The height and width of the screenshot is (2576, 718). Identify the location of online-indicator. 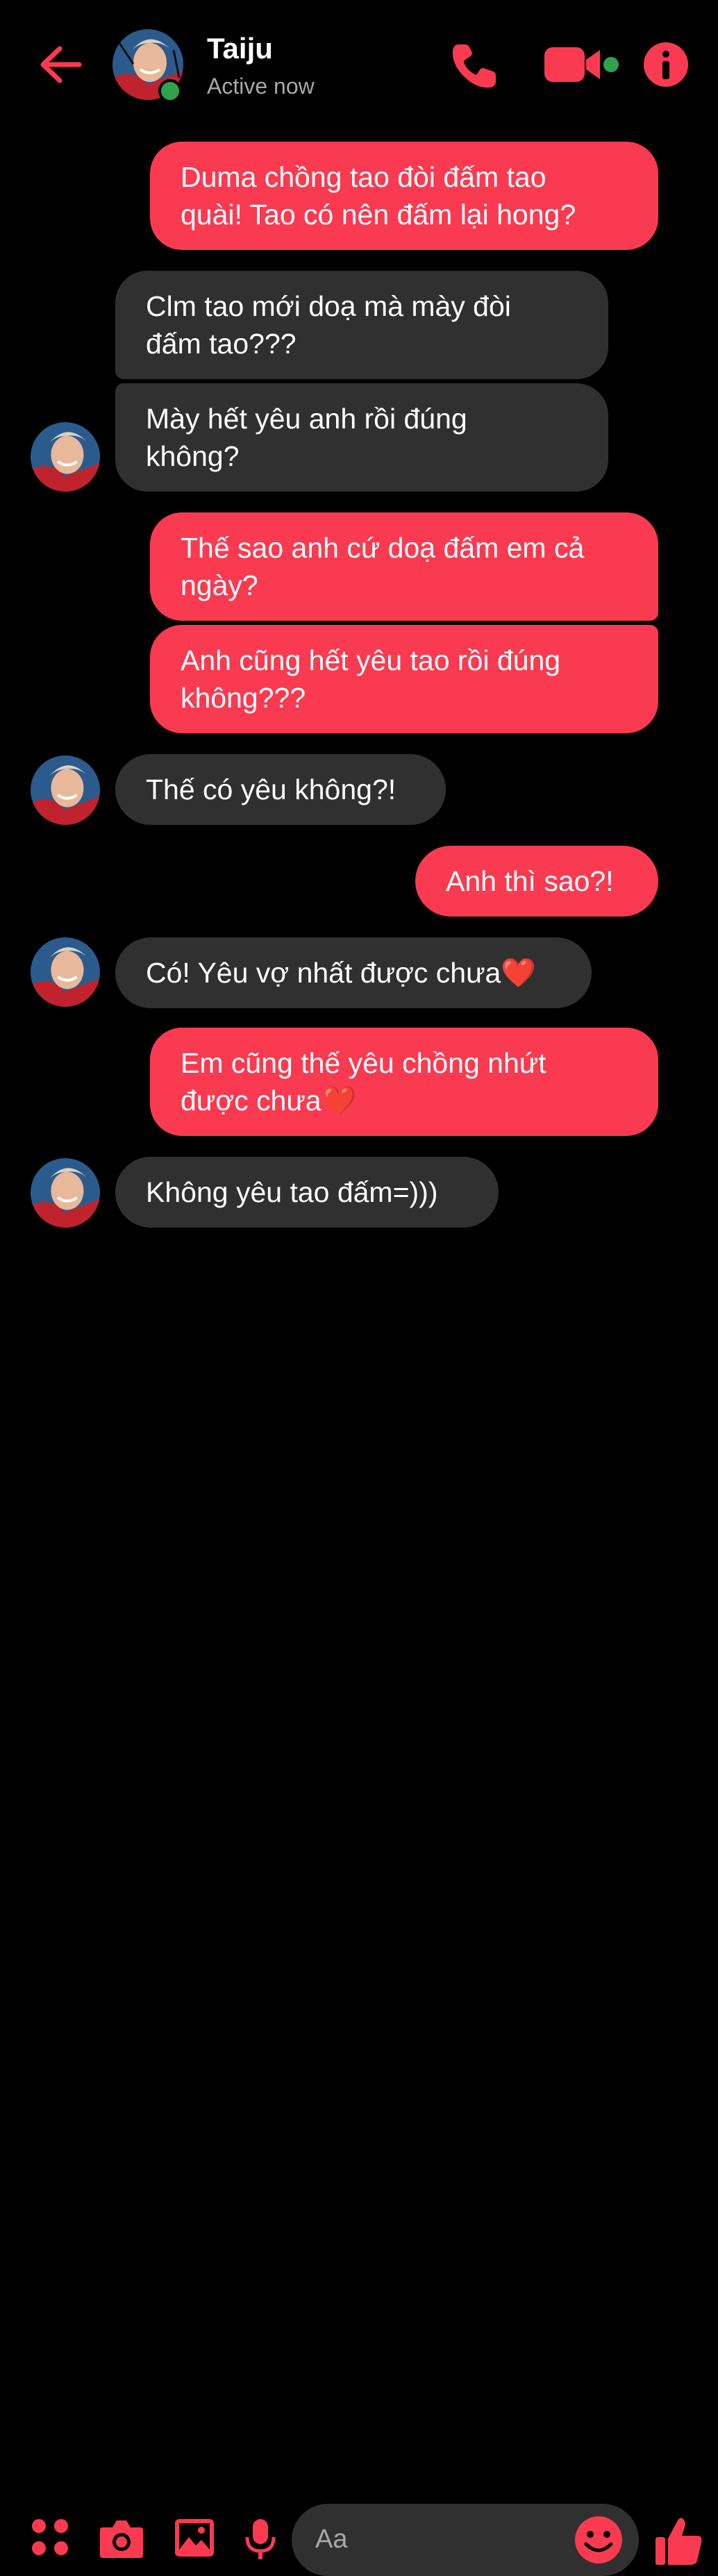
(170, 91).